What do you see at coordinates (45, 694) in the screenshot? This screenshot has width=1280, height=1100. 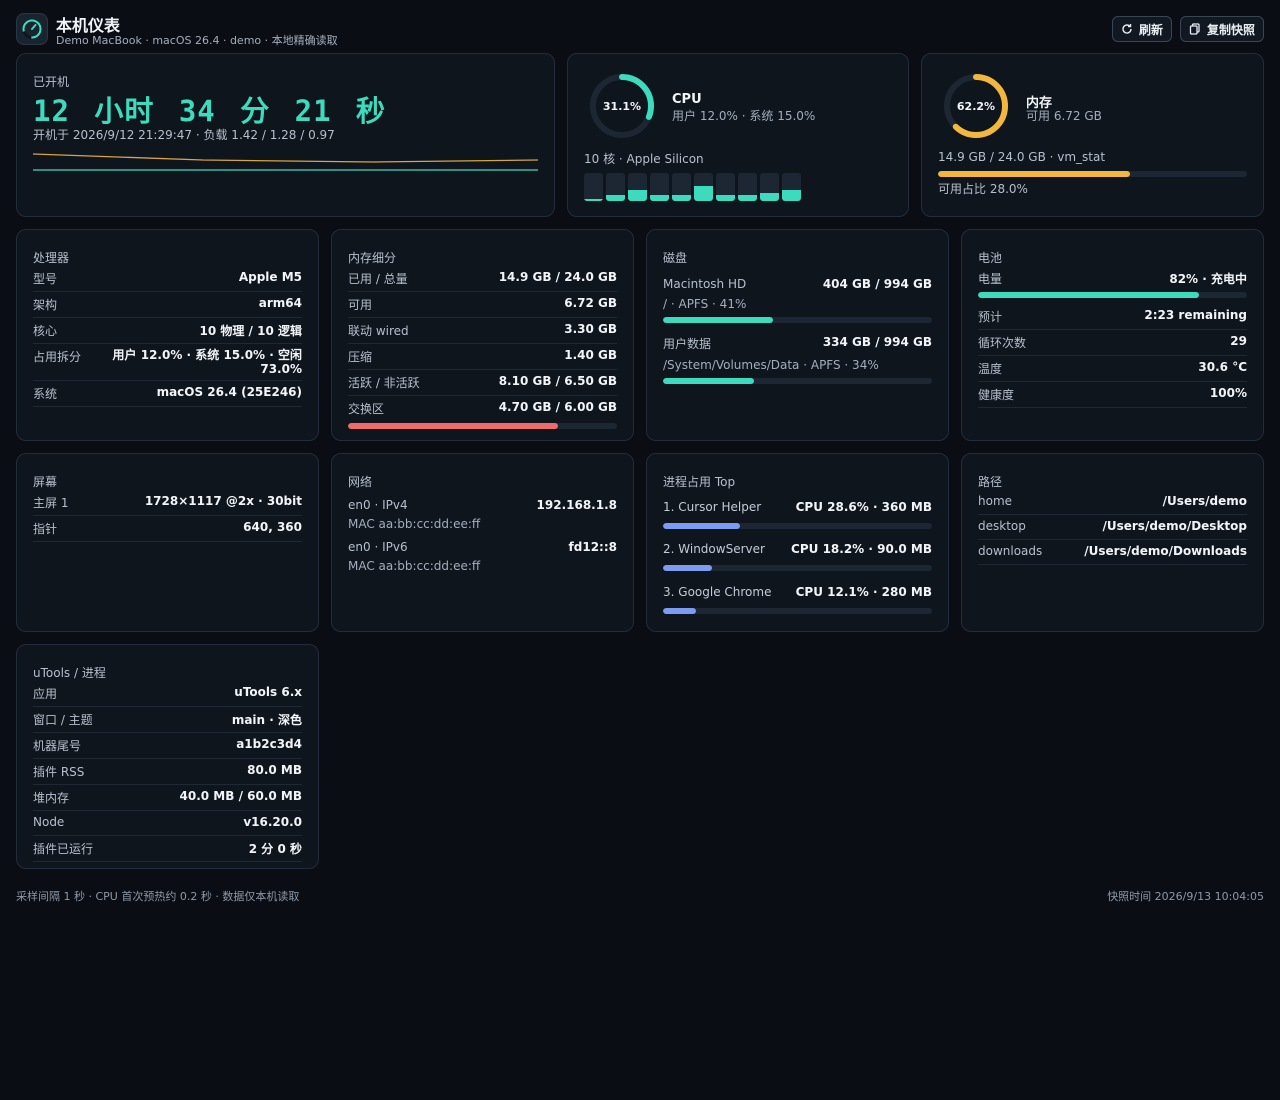 I see `row-key: 应用` at bounding box center [45, 694].